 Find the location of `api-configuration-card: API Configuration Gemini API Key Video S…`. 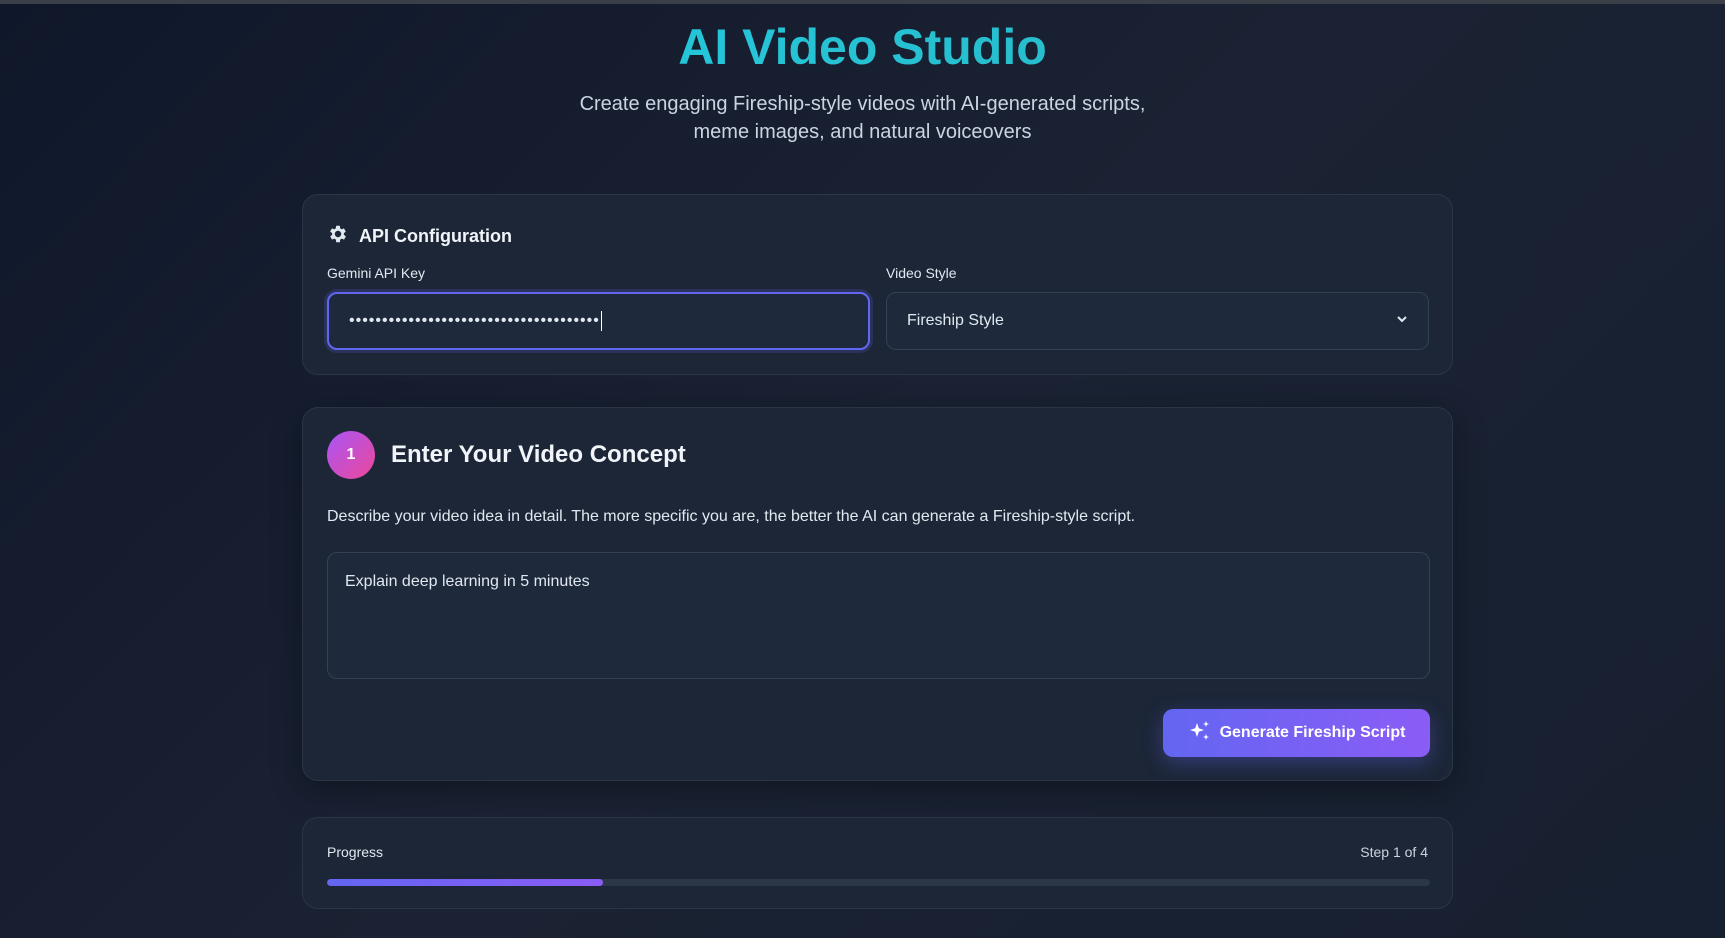

api-configuration-card: API Configuration Gemini API Key Video S… is located at coordinates (877, 284).